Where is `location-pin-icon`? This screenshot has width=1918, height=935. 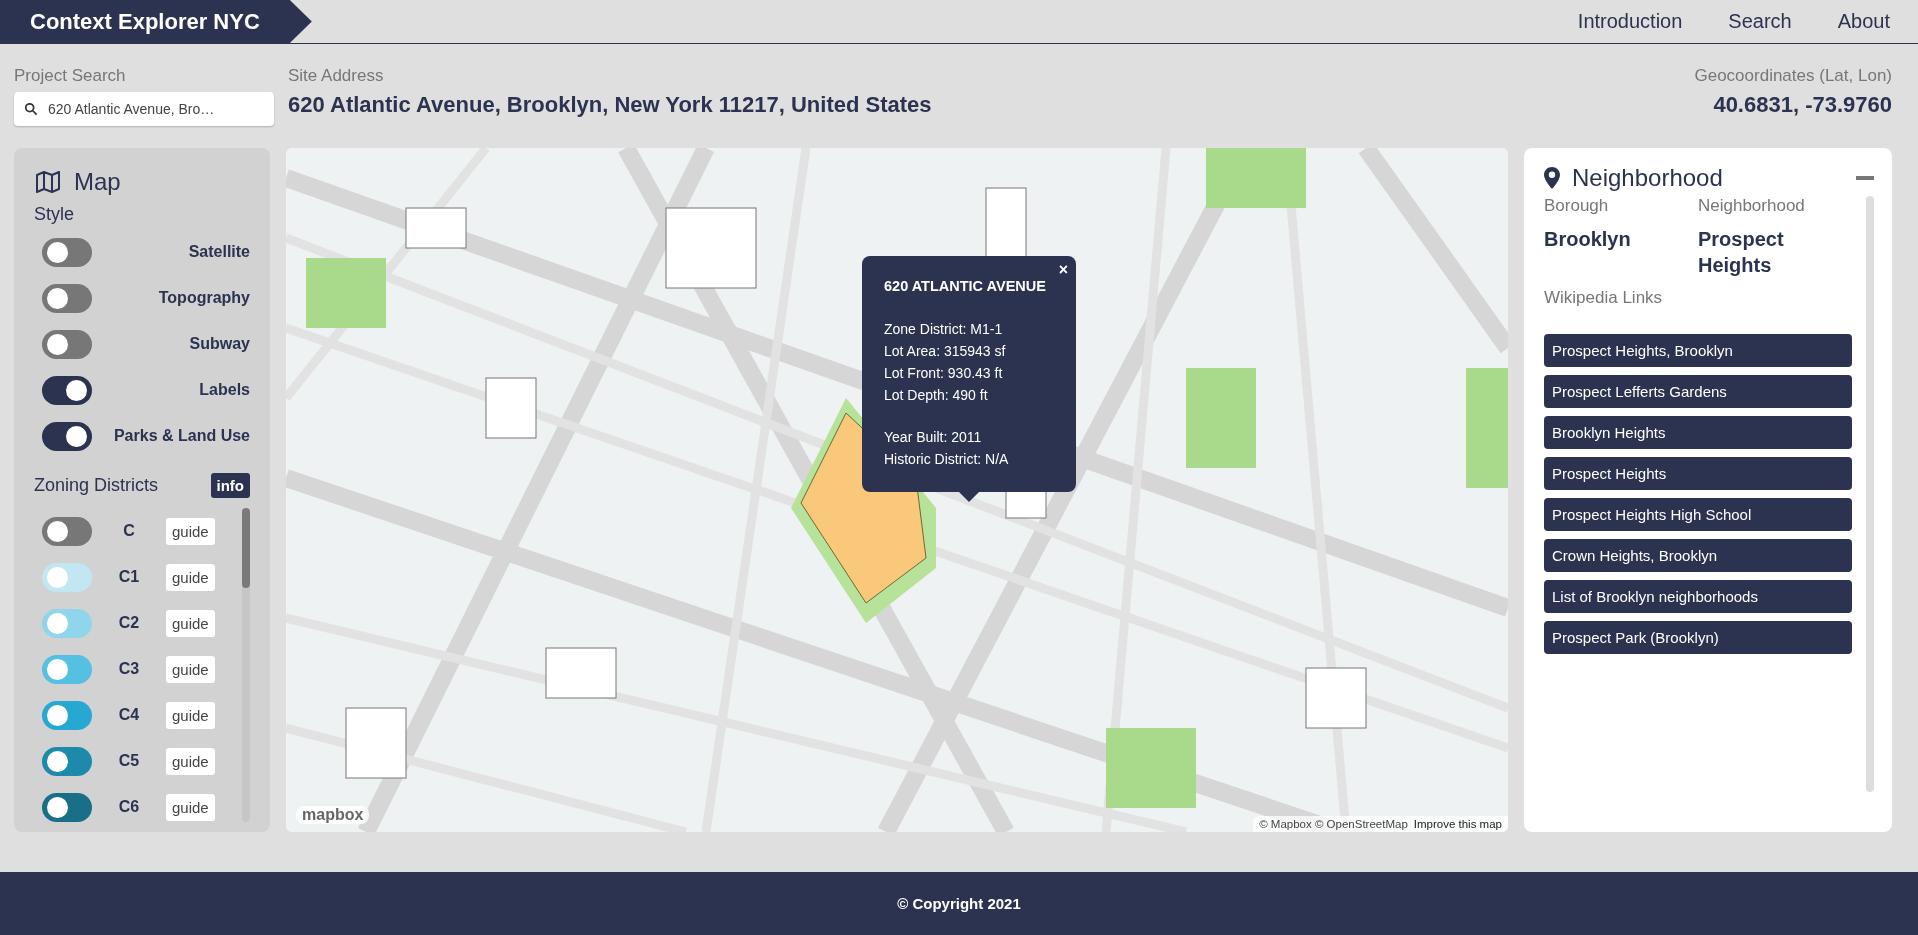 location-pin-icon is located at coordinates (1552, 178).